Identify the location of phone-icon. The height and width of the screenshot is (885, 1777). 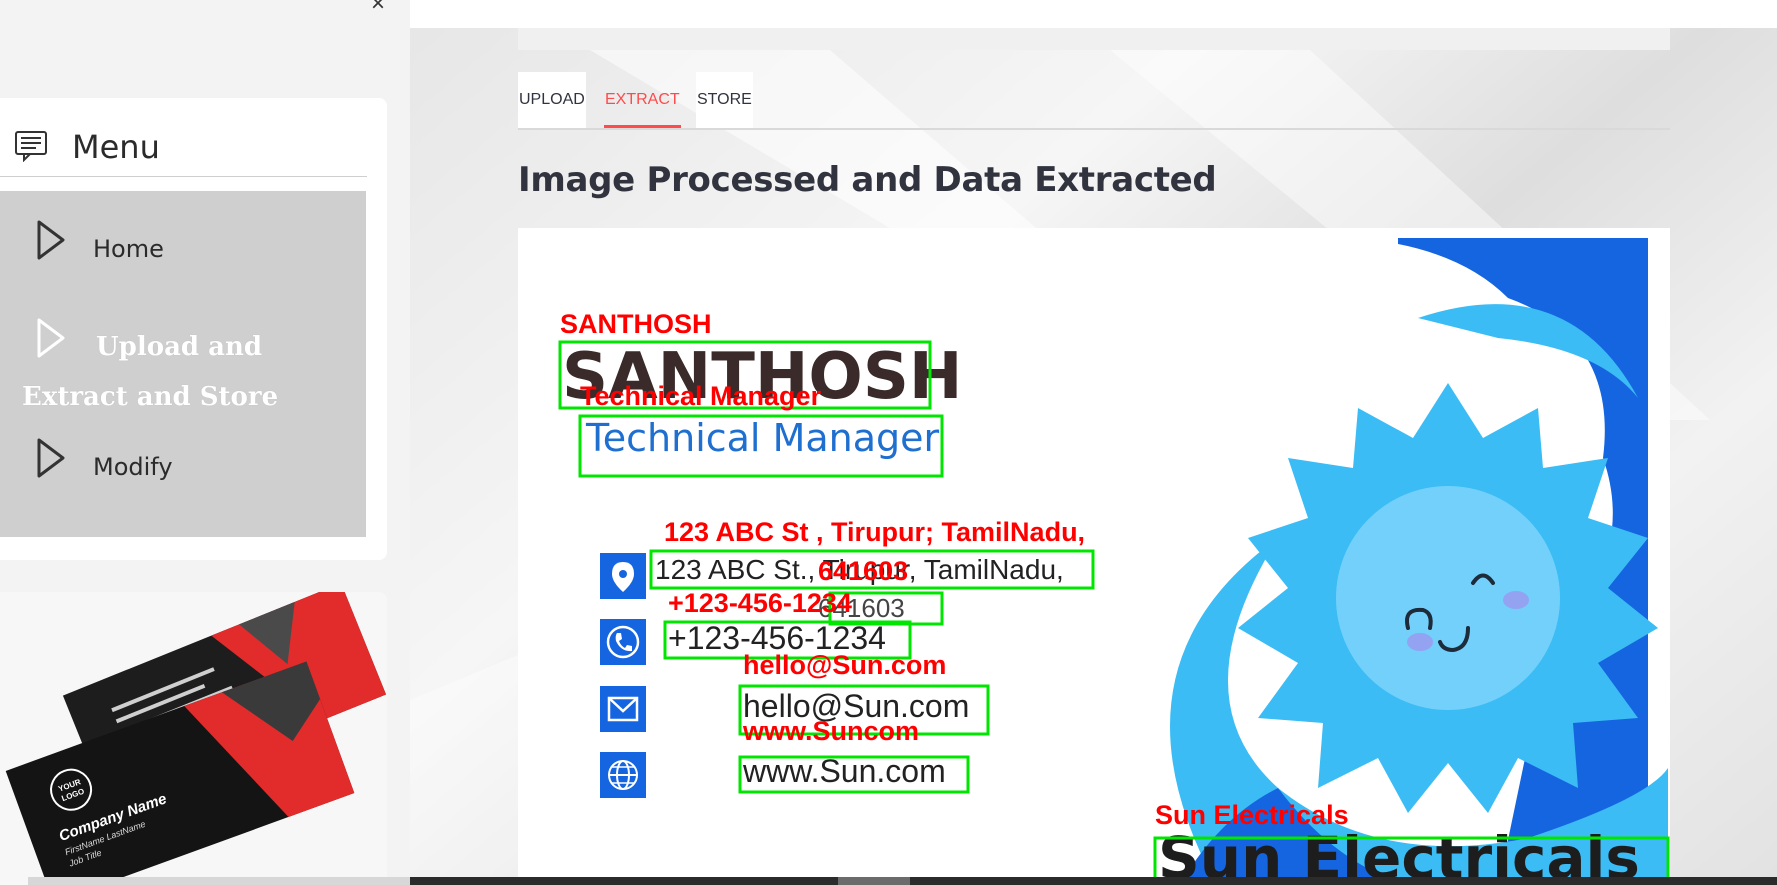
(623, 642).